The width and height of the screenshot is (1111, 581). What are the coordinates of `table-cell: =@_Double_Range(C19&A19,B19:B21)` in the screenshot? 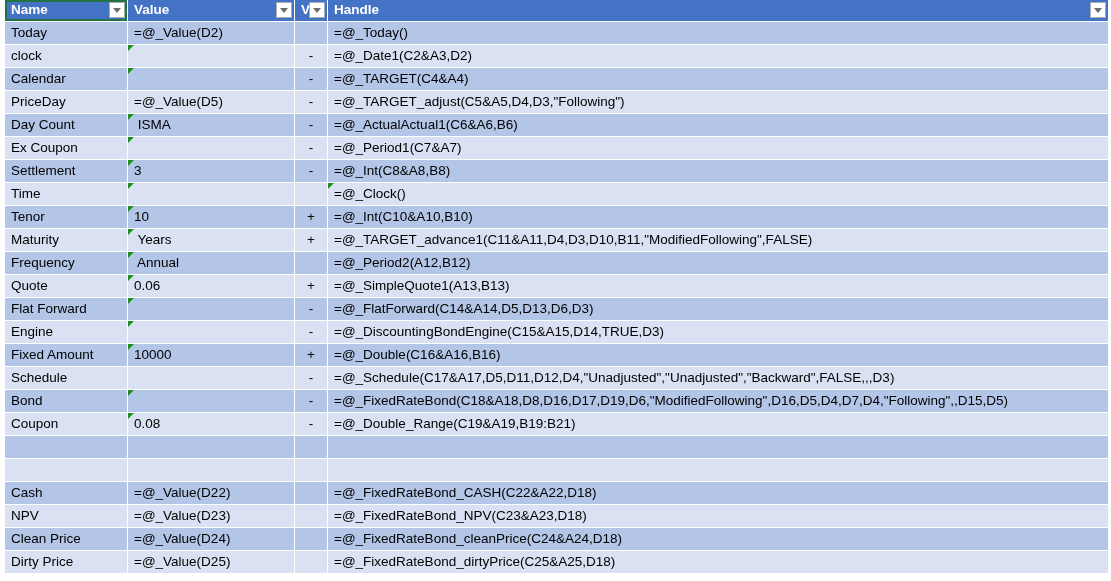 It's located at (718, 424).